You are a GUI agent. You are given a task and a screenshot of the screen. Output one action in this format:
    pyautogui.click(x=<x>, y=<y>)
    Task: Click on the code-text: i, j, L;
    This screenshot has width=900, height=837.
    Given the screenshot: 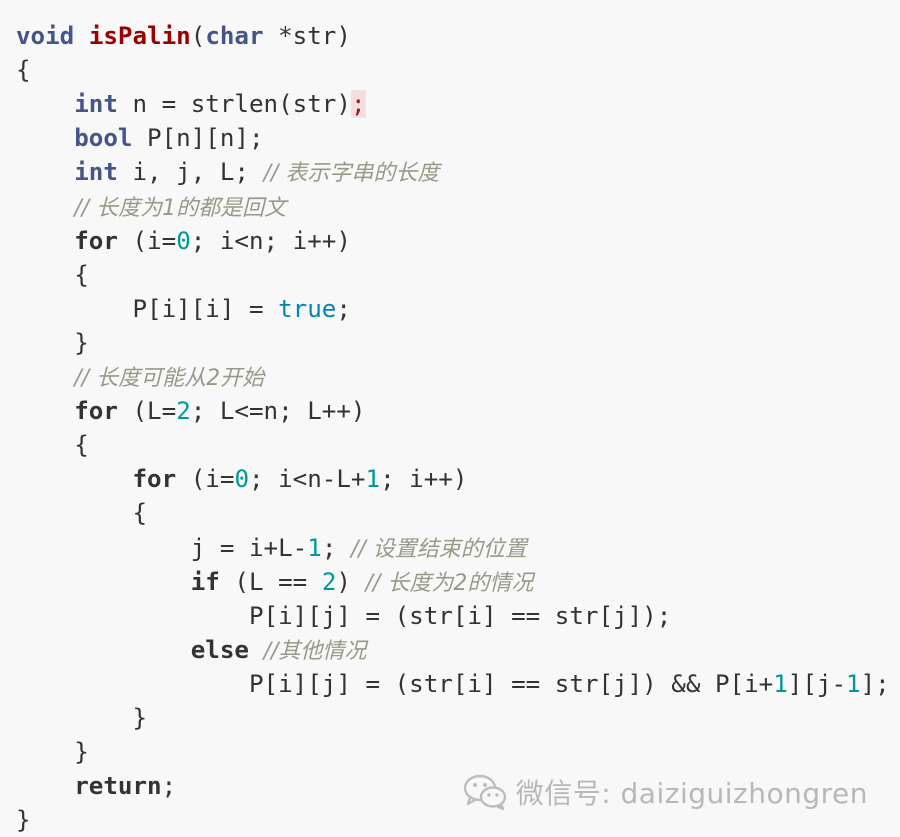 What is the action you would take?
    pyautogui.click(x=190, y=172)
    